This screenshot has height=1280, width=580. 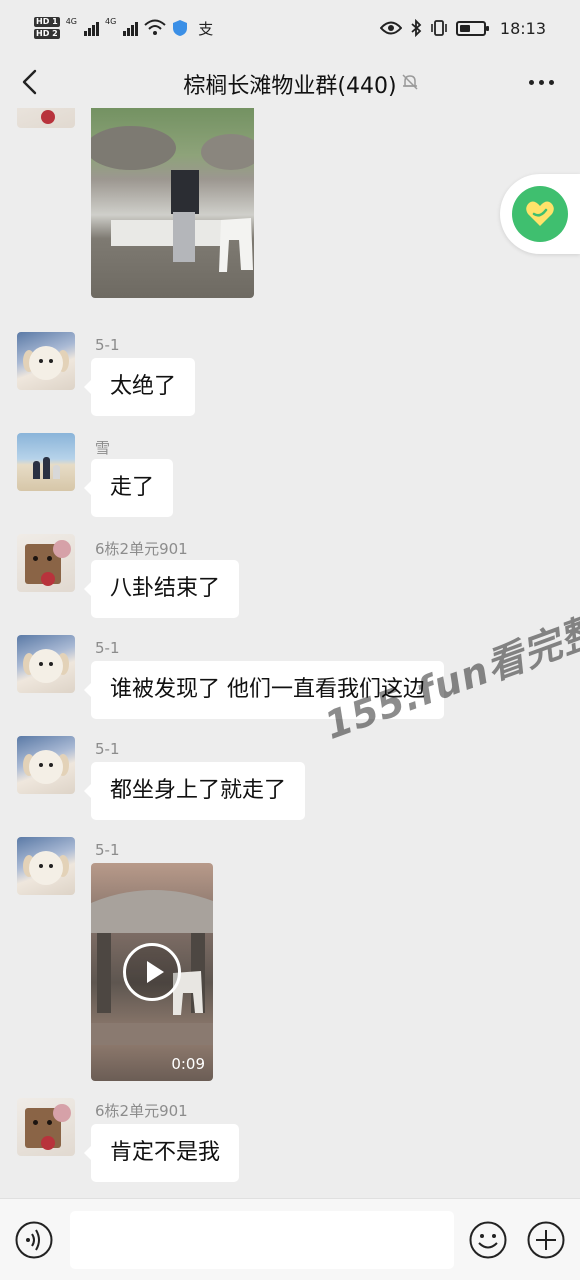 What do you see at coordinates (46, 462) in the screenshot?
I see `avatar-xue` at bounding box center [46, 462].